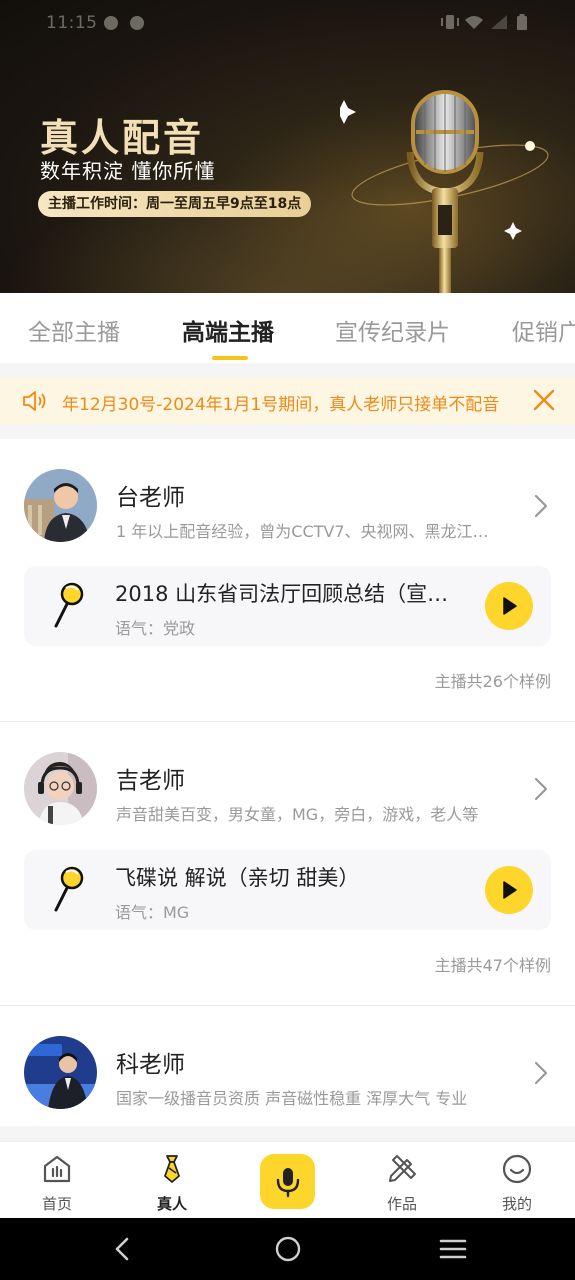 The height and width of the screenshot is (1280, 575). What do you see at coordinates (499, 22) in the screenshot?
I see `signal-icon` at bounding box center [499, 22].